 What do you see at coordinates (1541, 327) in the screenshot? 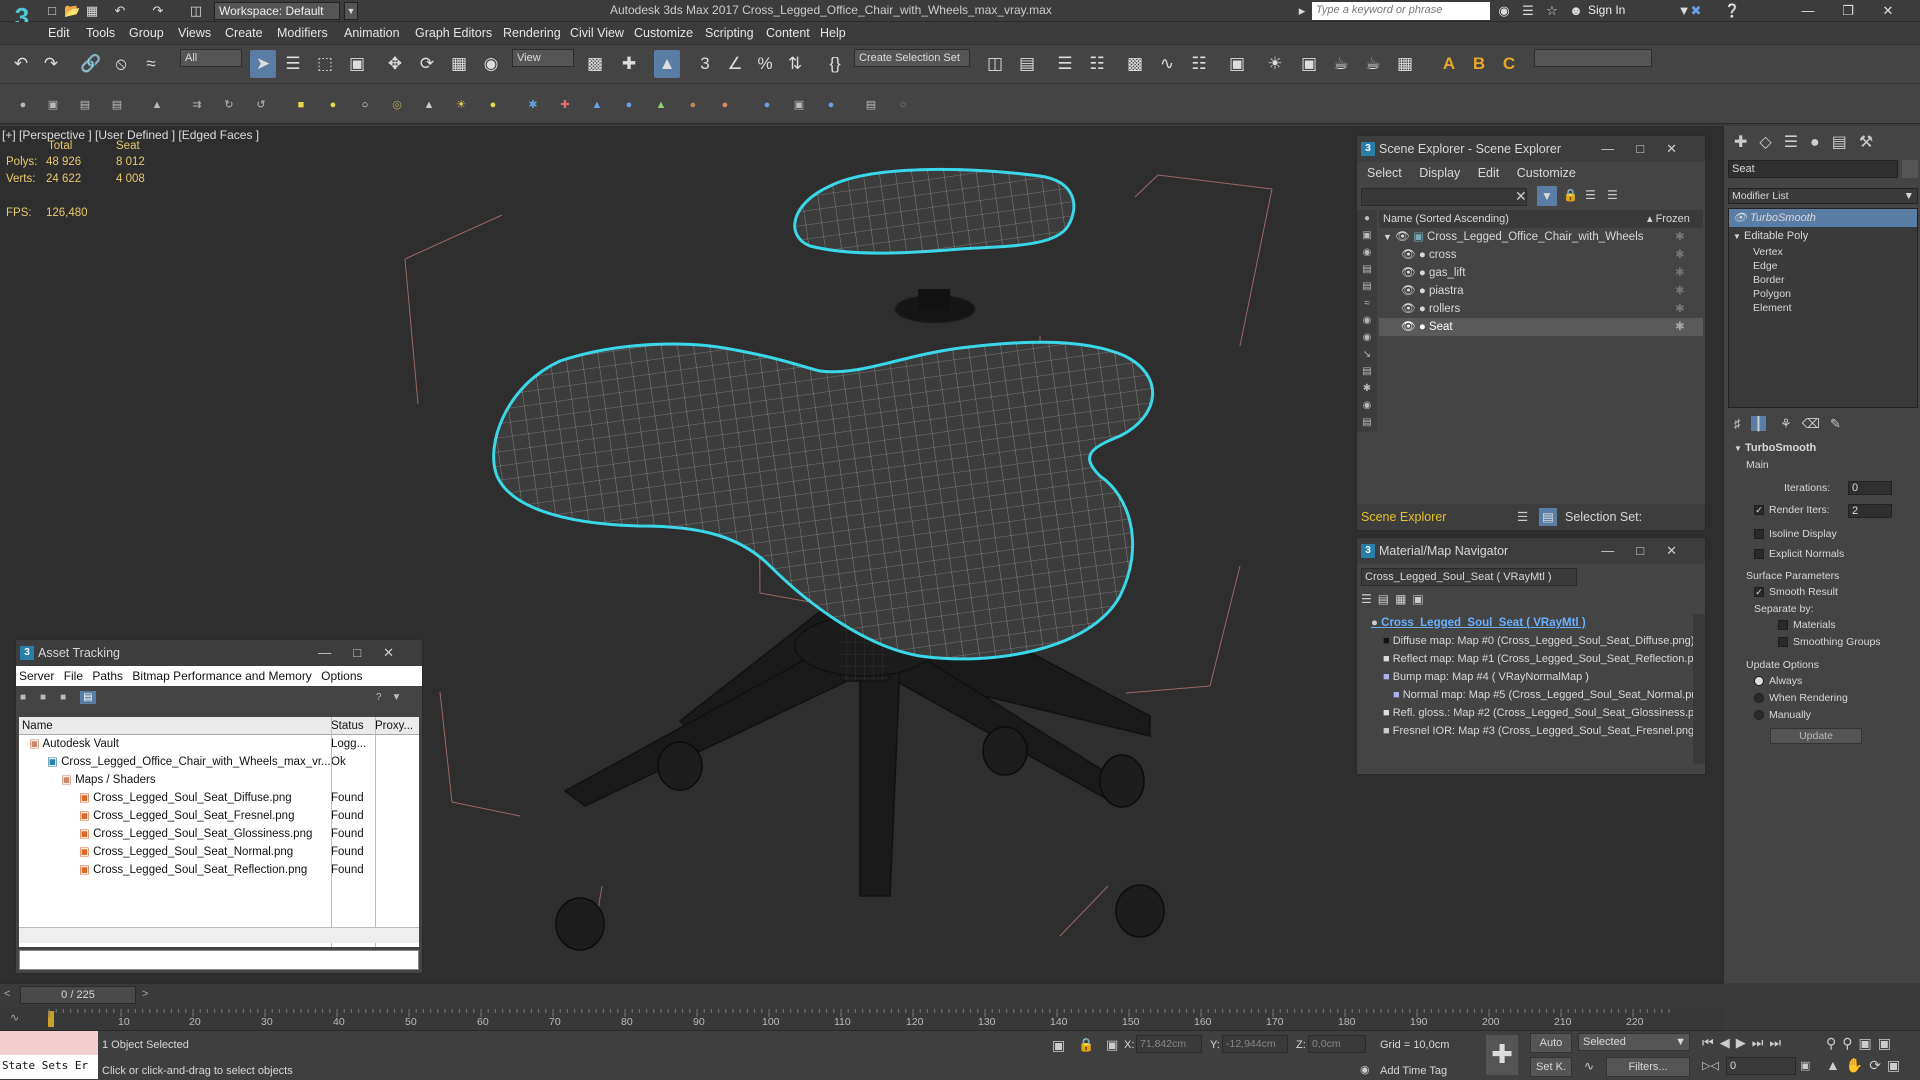
I see `se-item-row-selected: 👁 ● Seat ✱` at bounding box center [1541, 327].